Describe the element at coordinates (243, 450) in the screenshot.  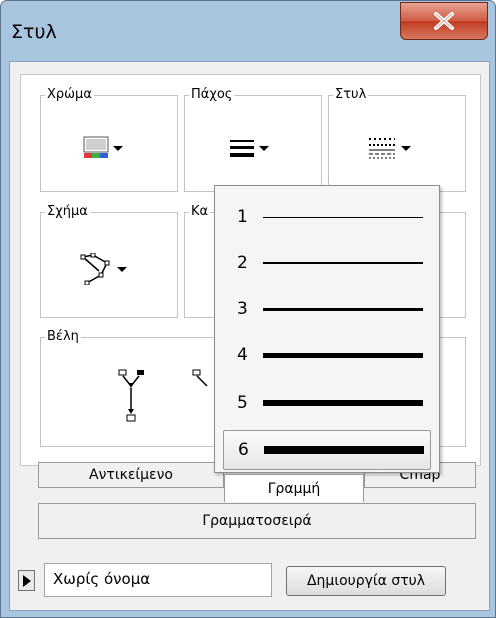
I see `thickness-option-label: 6` at that location.